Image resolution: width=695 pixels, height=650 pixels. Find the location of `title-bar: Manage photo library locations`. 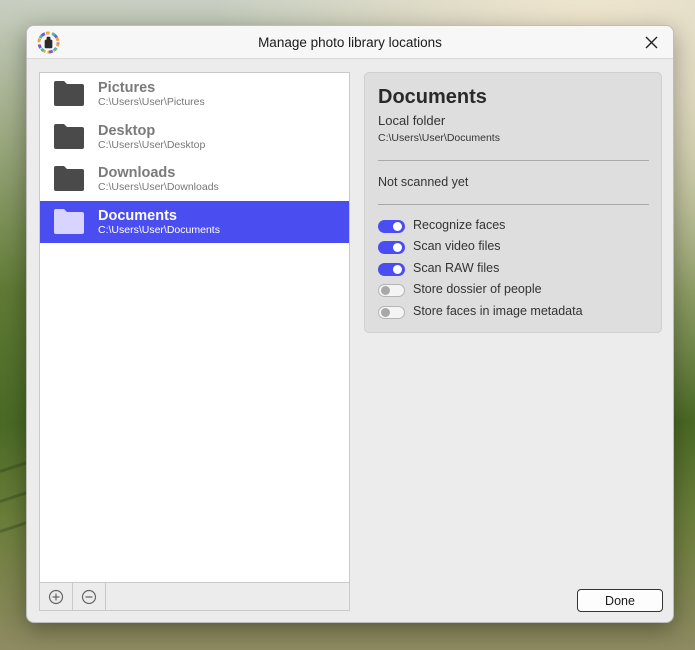

title-bar: Manage photo library locations is located at coordinates (350, 42).